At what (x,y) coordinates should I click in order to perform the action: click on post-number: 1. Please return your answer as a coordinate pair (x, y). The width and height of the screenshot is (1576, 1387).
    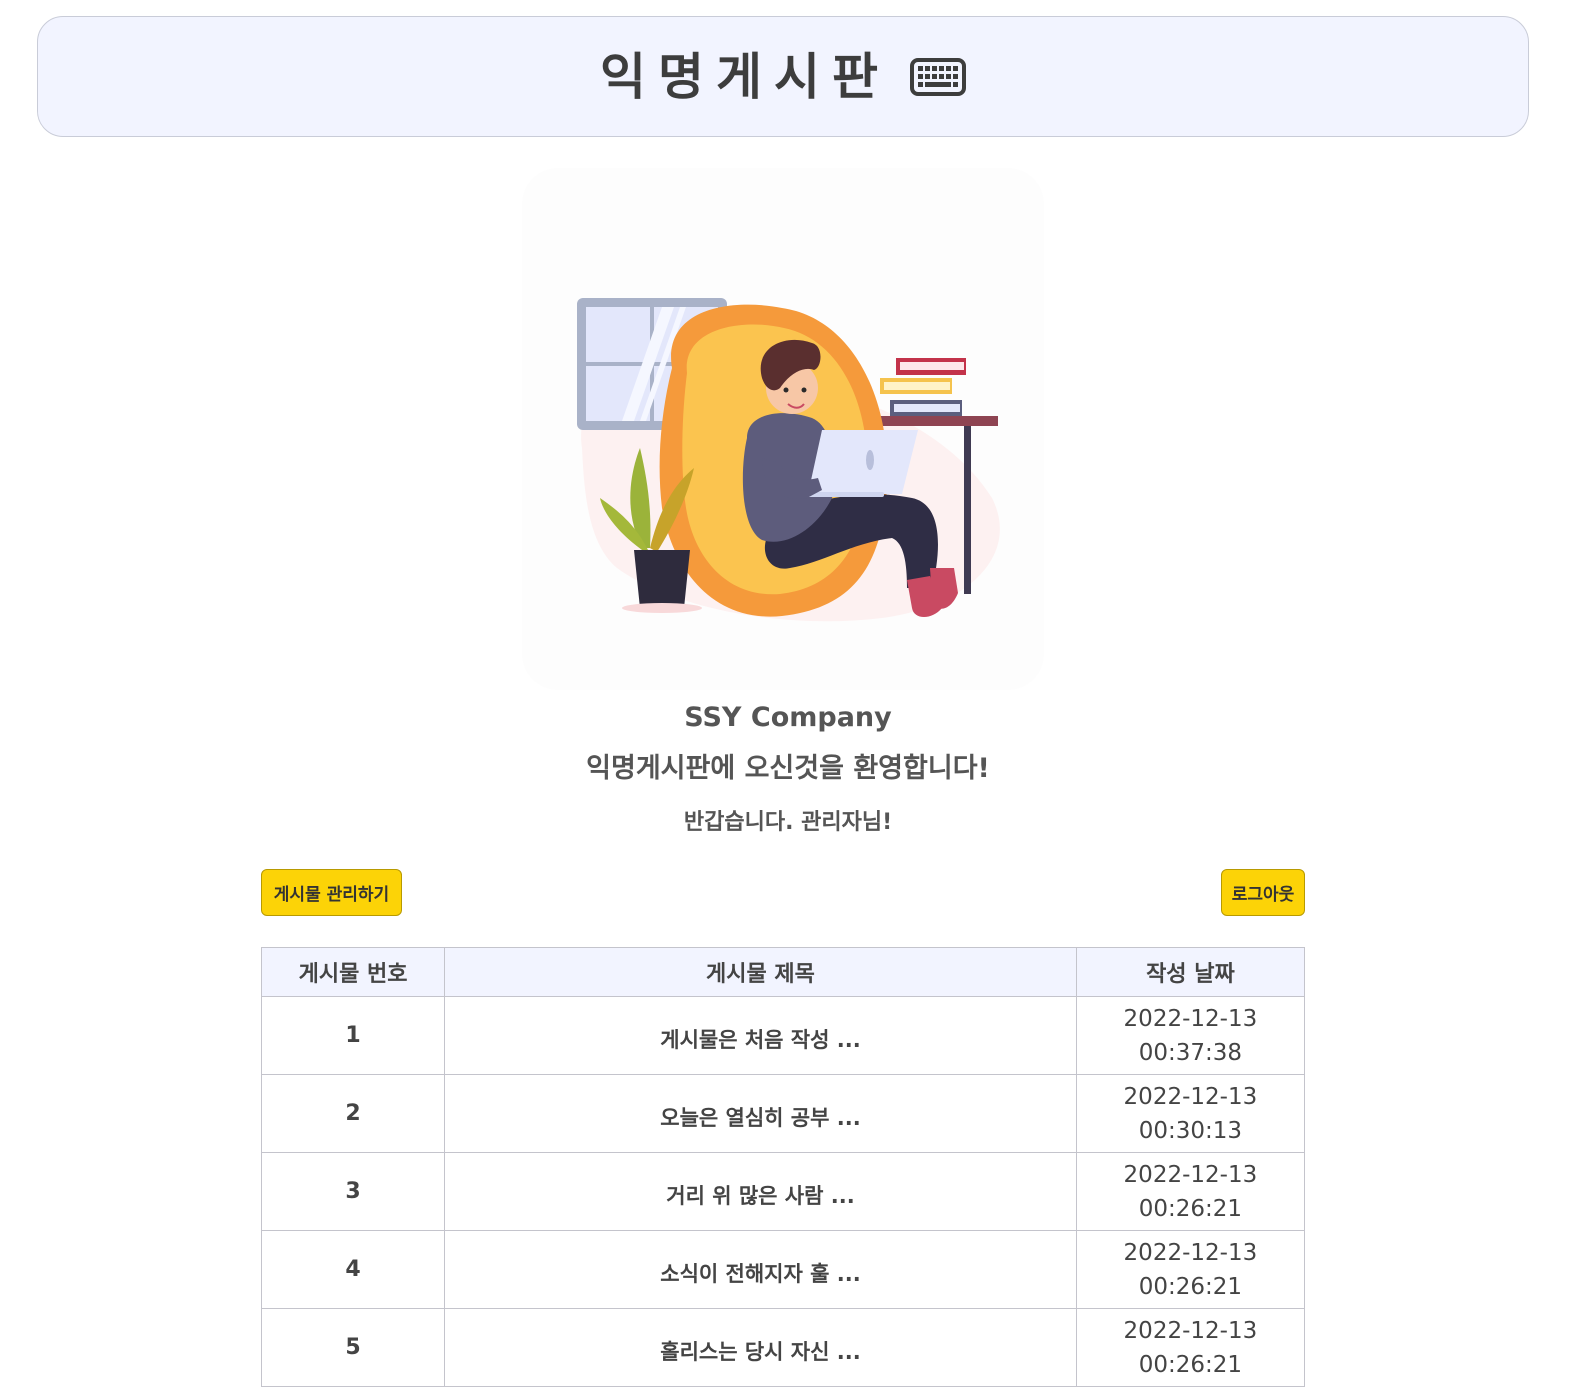
    Looking at the image, I should click on (353, 1035).